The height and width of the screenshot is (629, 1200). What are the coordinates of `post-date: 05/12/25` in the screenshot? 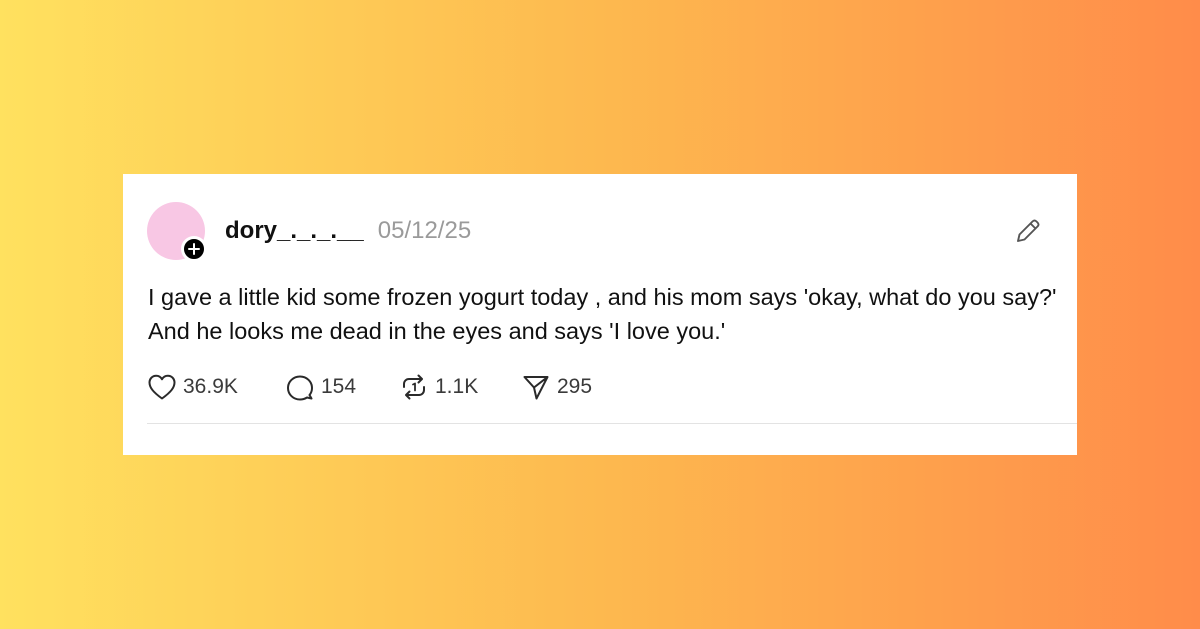 It's located at (424, 230).